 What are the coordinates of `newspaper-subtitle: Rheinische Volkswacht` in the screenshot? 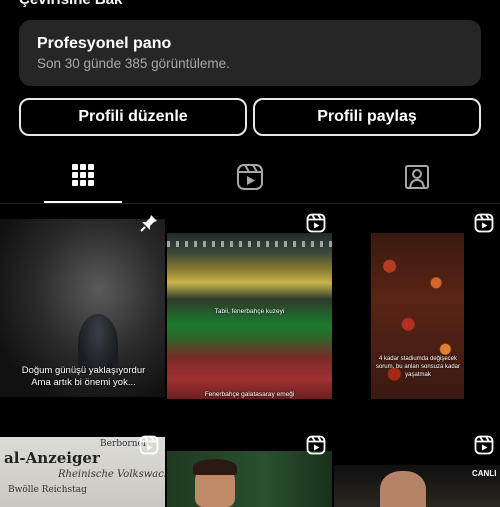 It's located at (111, 474).